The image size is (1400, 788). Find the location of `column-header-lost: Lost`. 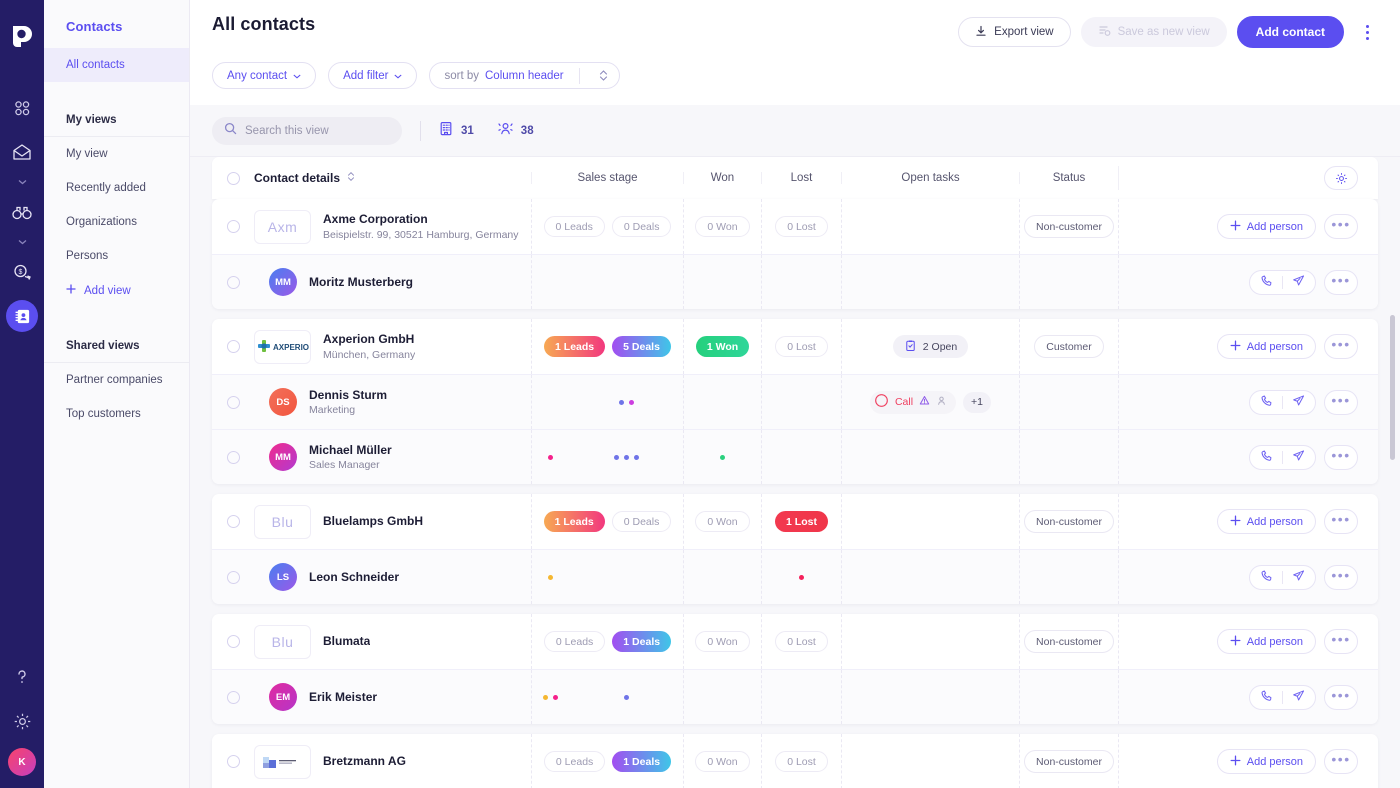

column-header-lost: Lost is located at coordinates (801, 178).